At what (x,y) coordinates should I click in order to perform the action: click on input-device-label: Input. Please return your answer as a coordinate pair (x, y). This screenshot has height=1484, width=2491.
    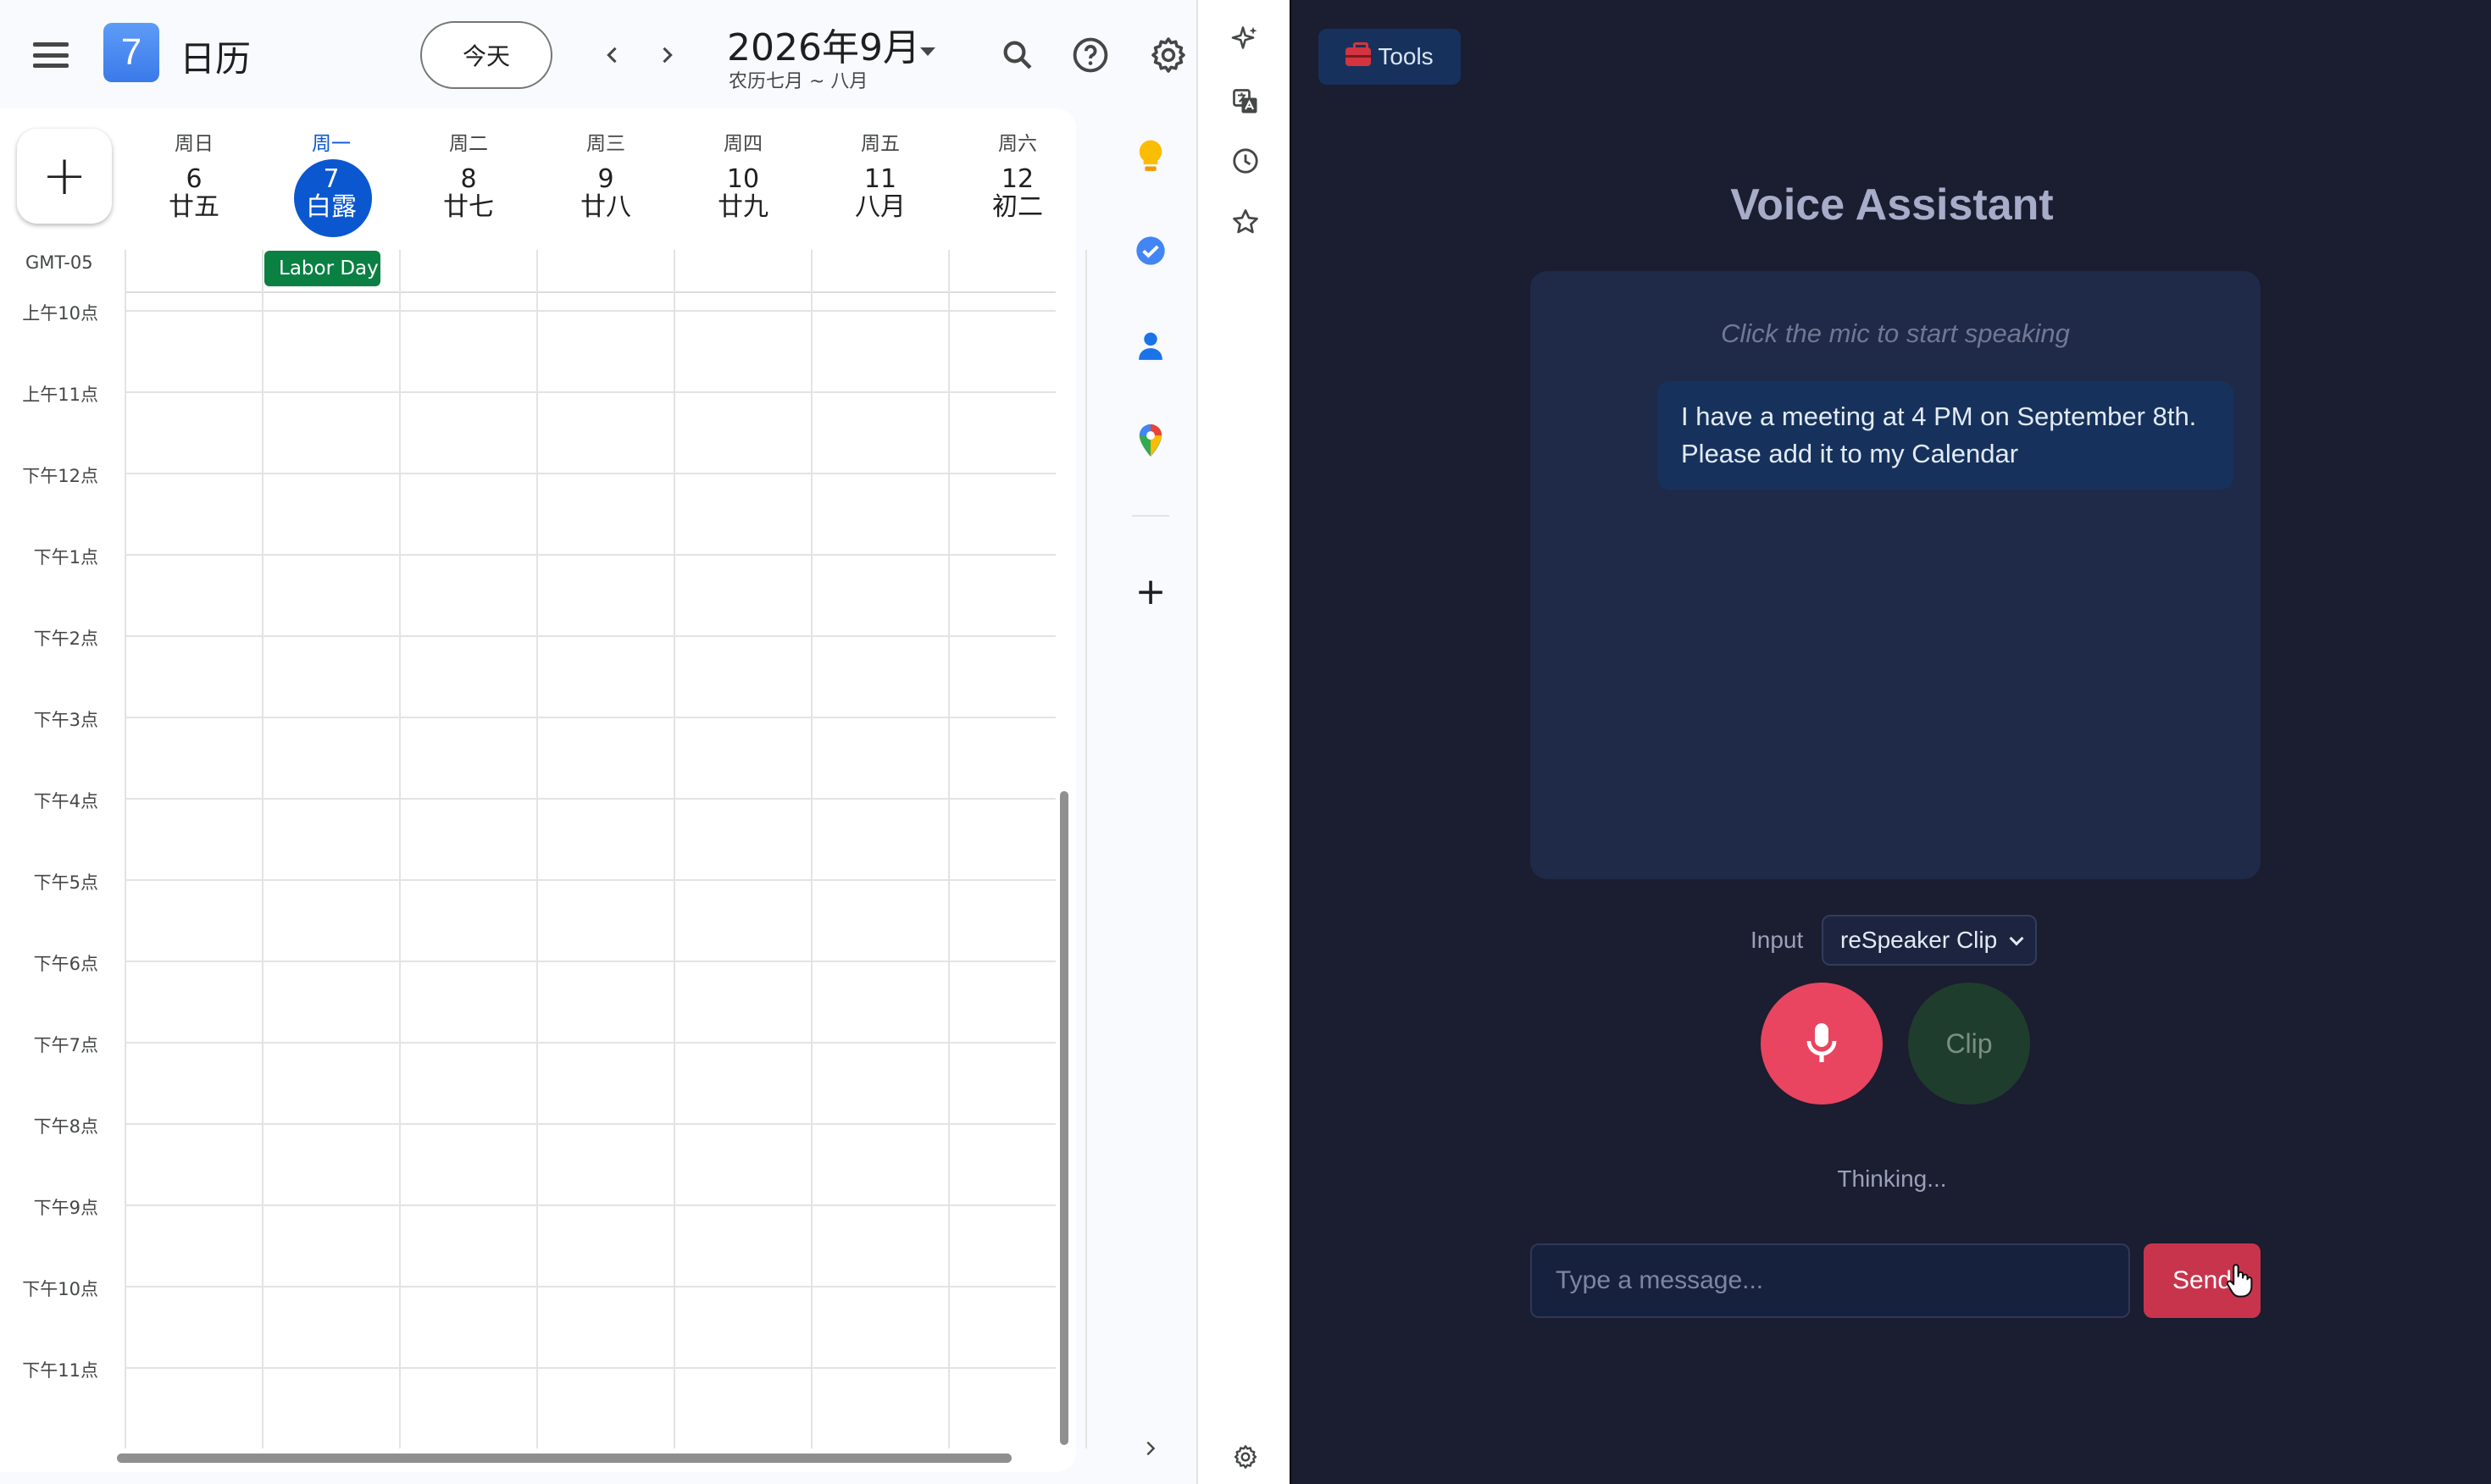
    Looking at the image, I should click on (1777, 940).